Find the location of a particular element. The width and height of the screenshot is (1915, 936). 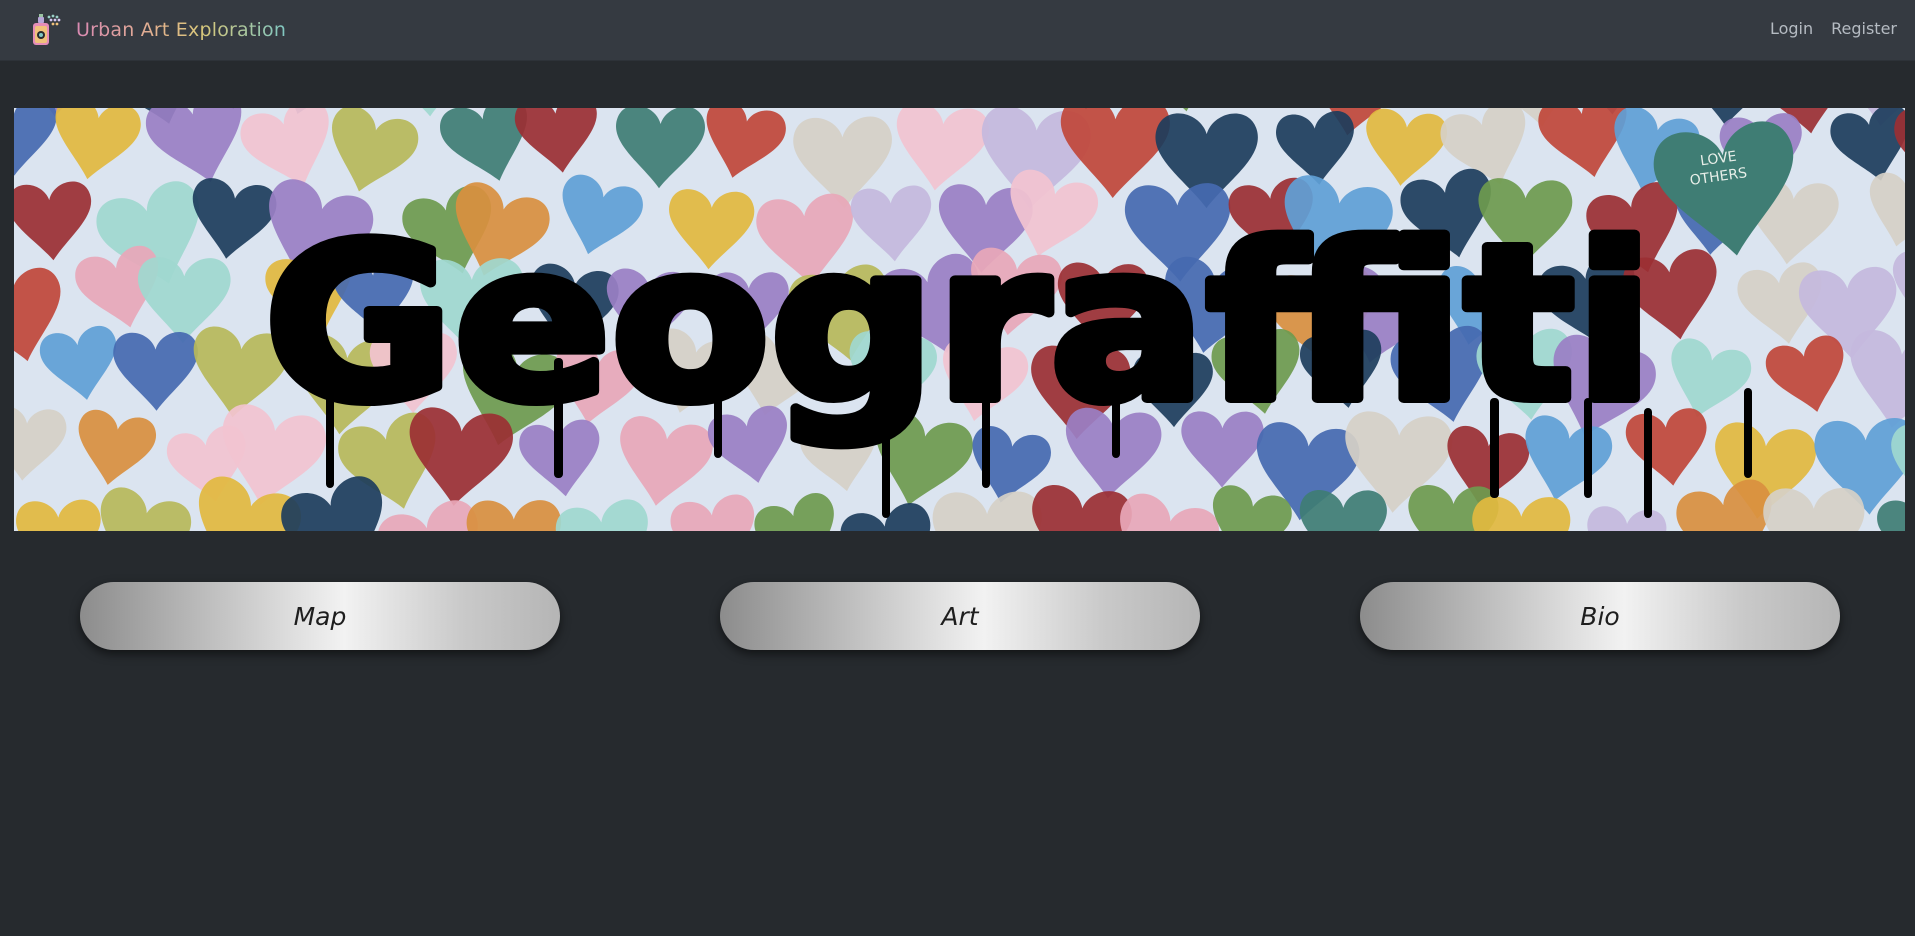

brand-title: Urban Art Exploration is located at coordinates (181, 30).